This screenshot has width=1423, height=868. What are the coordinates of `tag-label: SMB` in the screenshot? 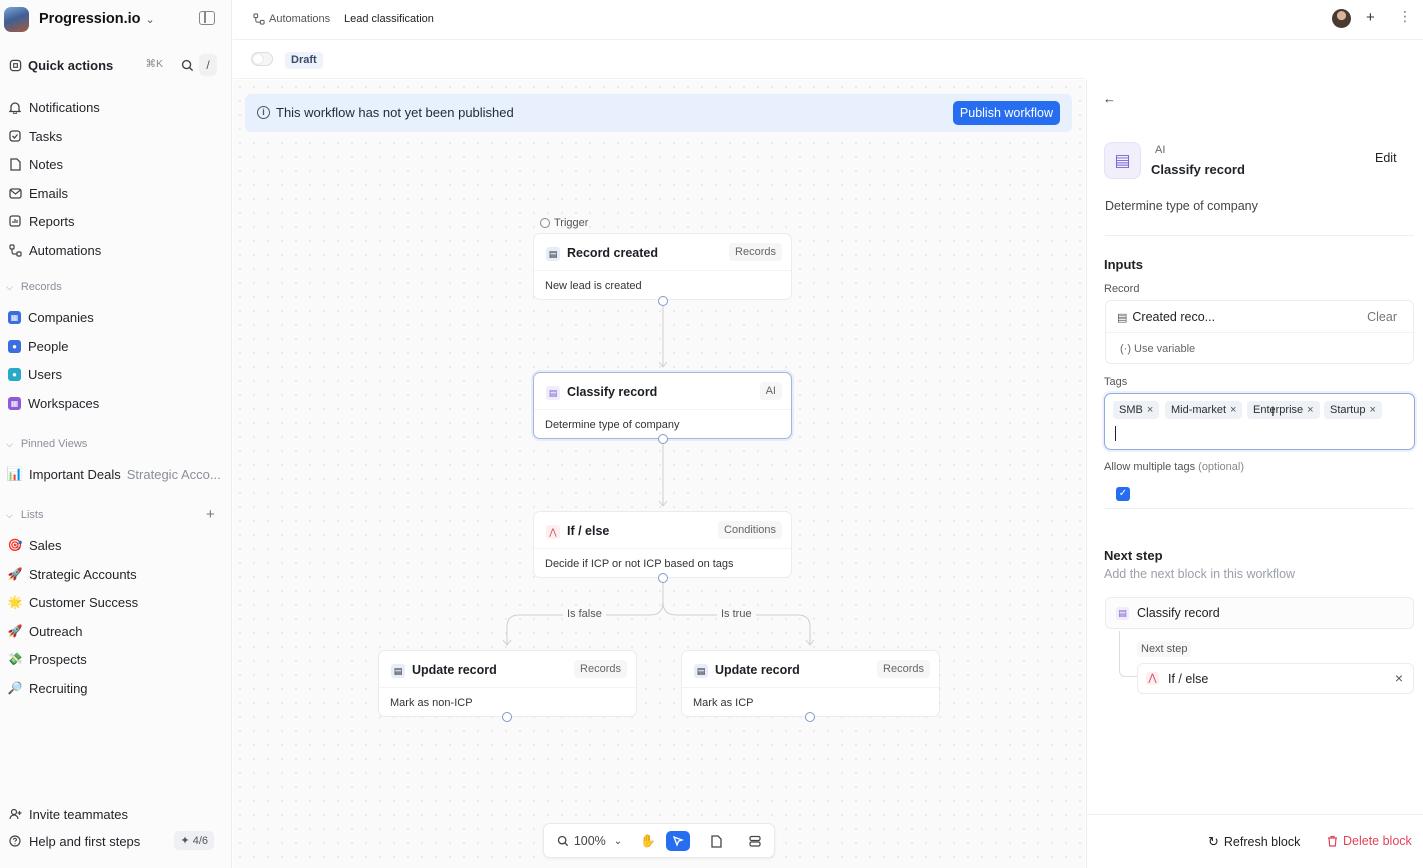 It's located at (1131, 410).